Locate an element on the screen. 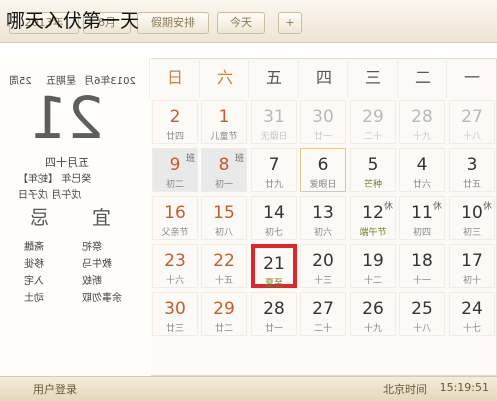  lunar-date: 初八 is located at coordinates (225, 231).